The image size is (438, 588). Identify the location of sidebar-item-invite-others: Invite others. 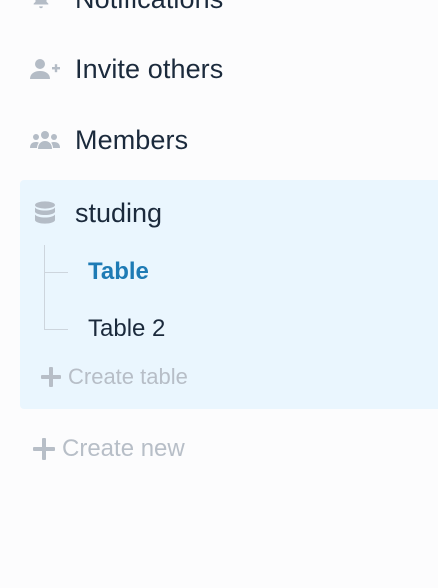
(126, 69).